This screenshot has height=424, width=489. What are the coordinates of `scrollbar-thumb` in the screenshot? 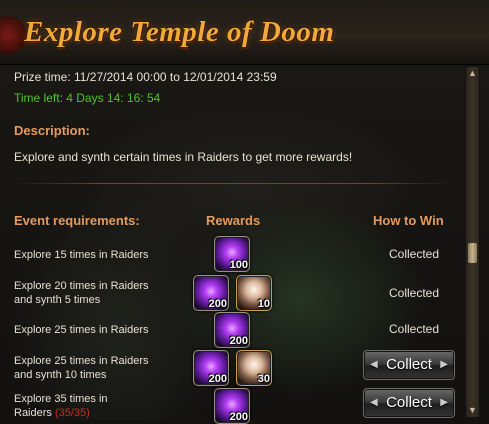 It's located at (472, 253).